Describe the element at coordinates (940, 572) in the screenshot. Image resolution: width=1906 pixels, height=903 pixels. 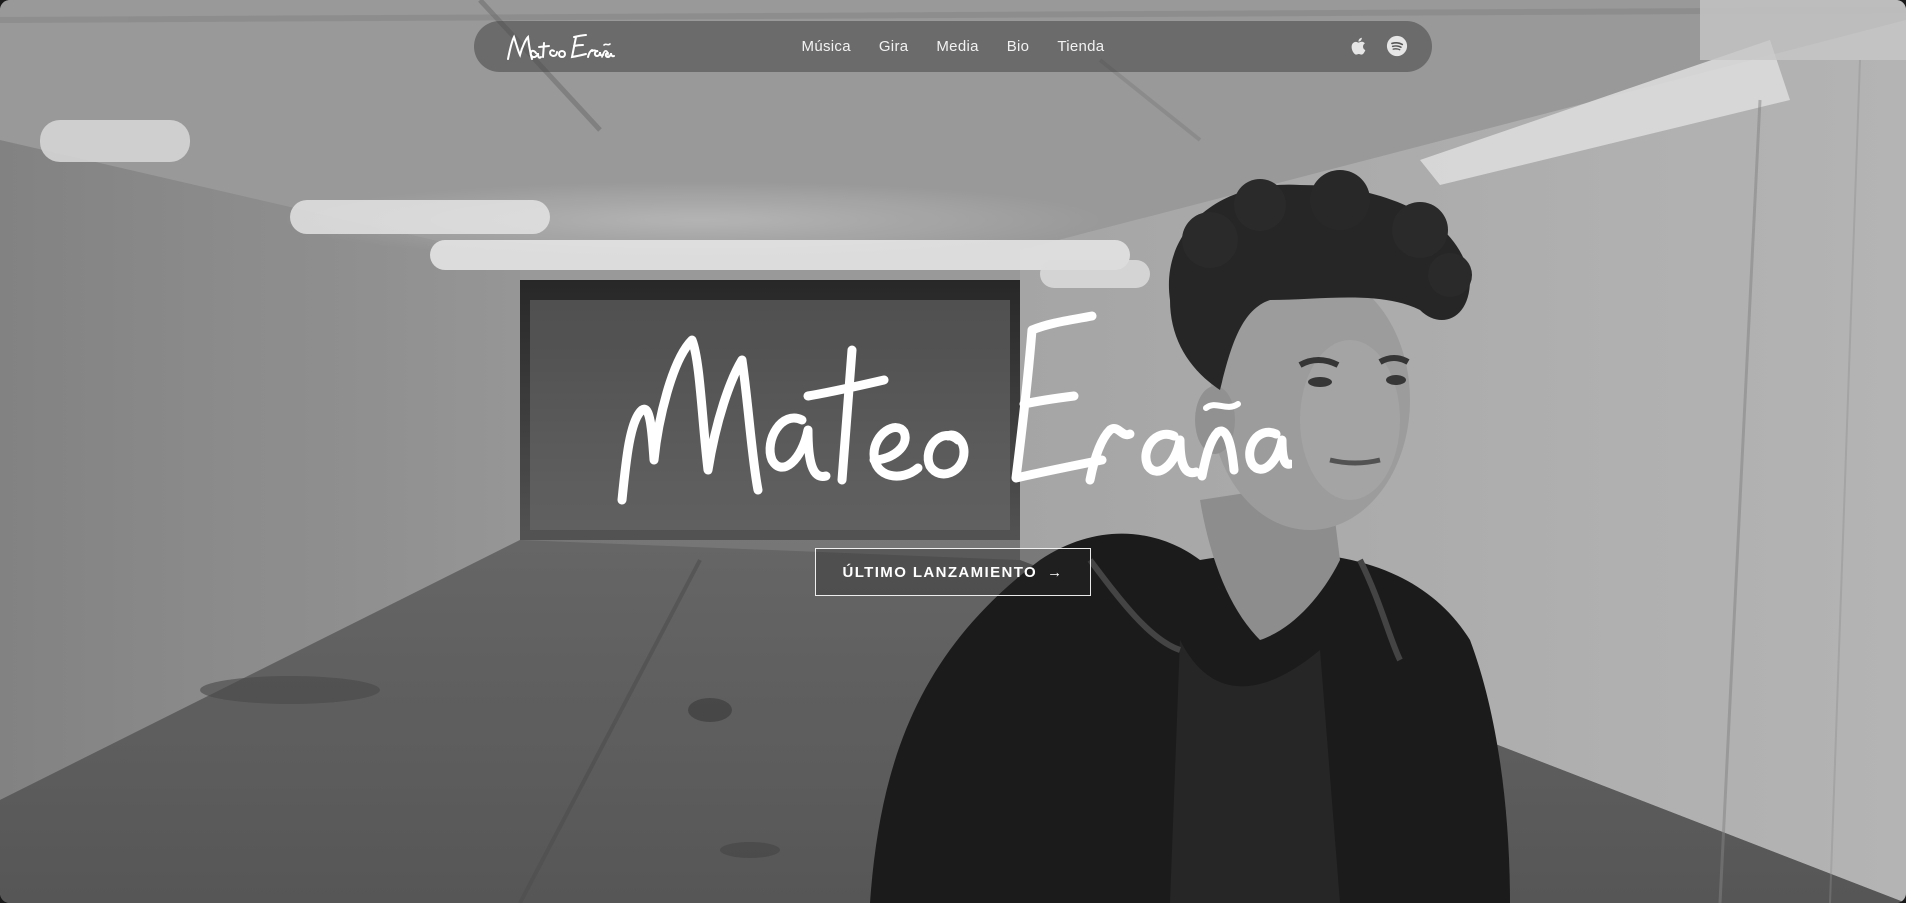
I see `latest-release-label: ÚLTIMO LANZAMIENTO` at that location.